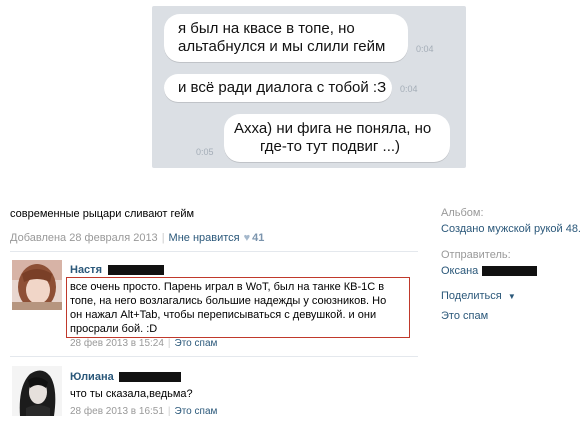  I want to click on comment-text: просрали бой. :D, so click(114, 329).